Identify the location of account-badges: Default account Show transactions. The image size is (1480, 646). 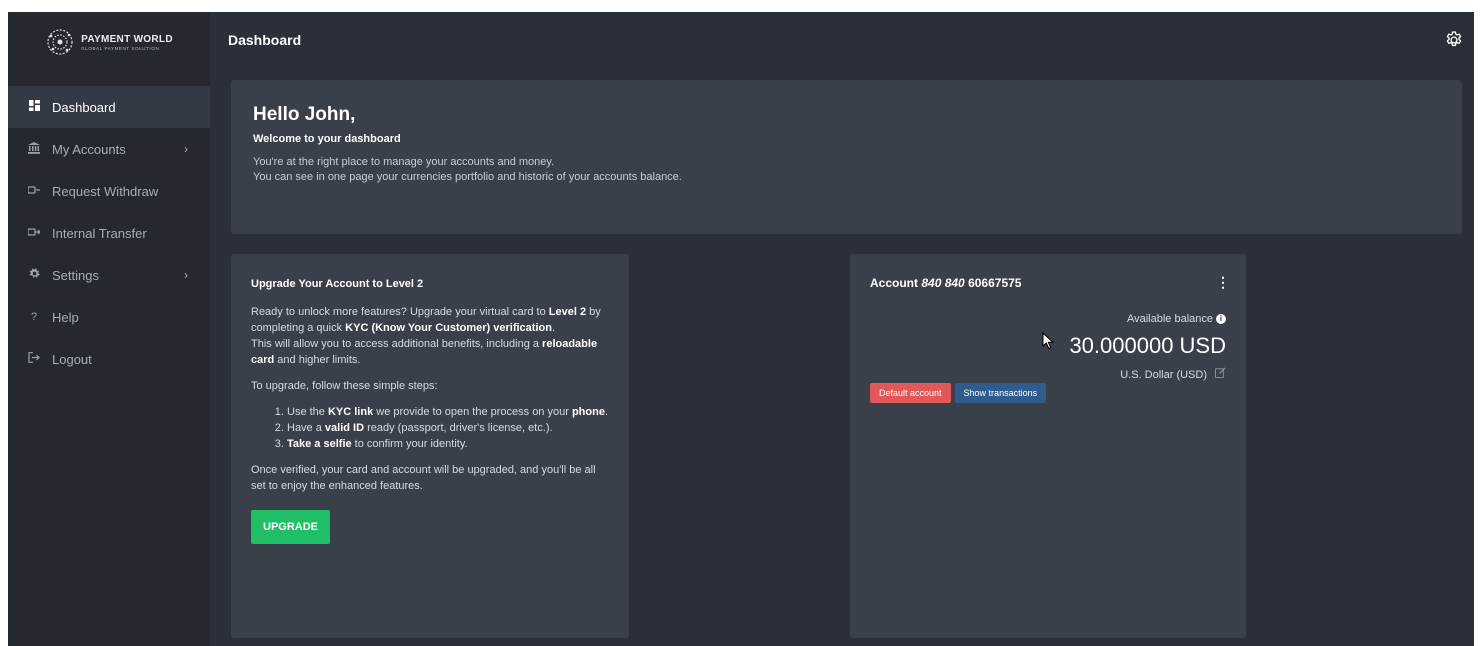
(1048, 393).